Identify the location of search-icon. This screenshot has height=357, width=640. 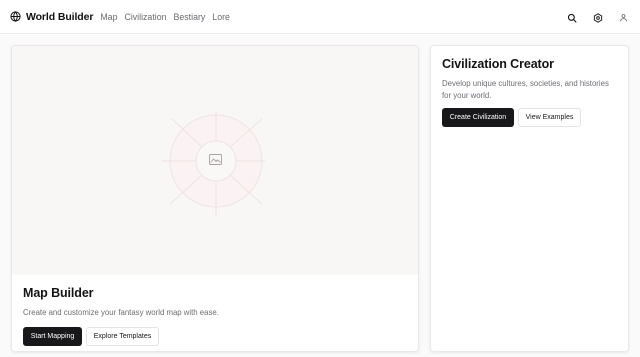
(572, 18).